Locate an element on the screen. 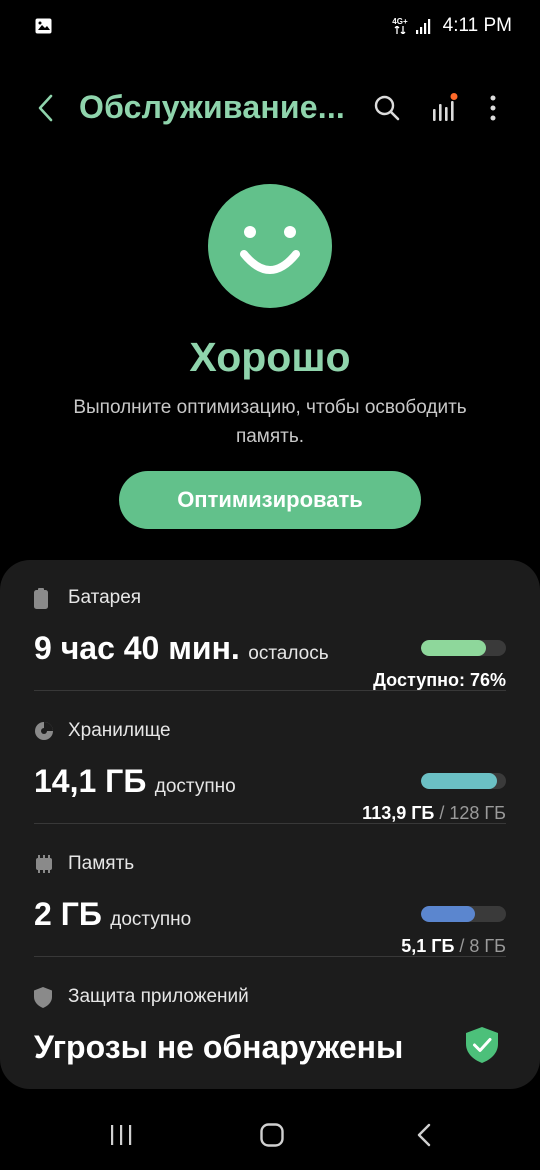  memory-label: Память is located at coordinates (101, 863).